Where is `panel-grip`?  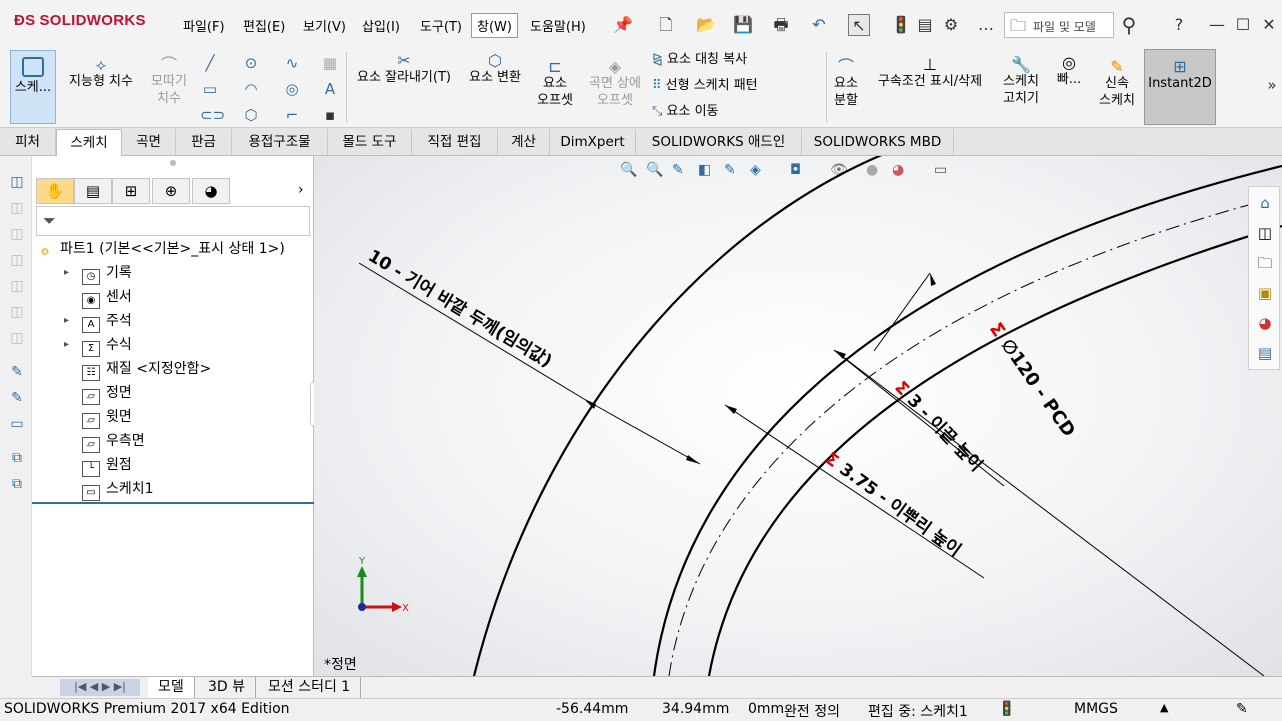 panel-grip is located at coordinates (173, 163).